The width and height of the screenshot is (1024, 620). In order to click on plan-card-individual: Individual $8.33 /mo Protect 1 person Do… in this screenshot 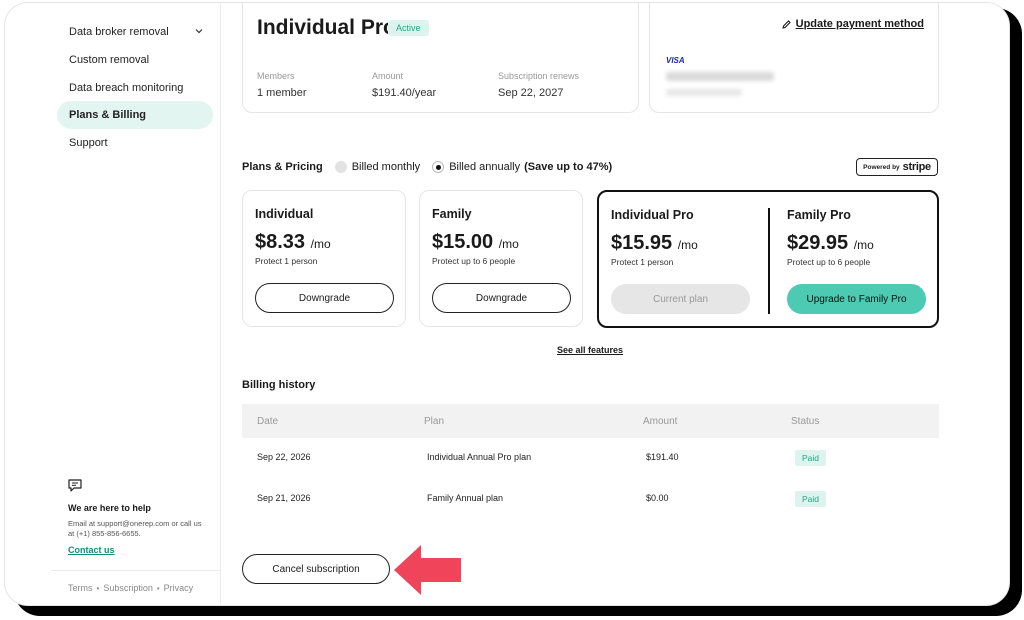, I will do `click(324, 258)`.